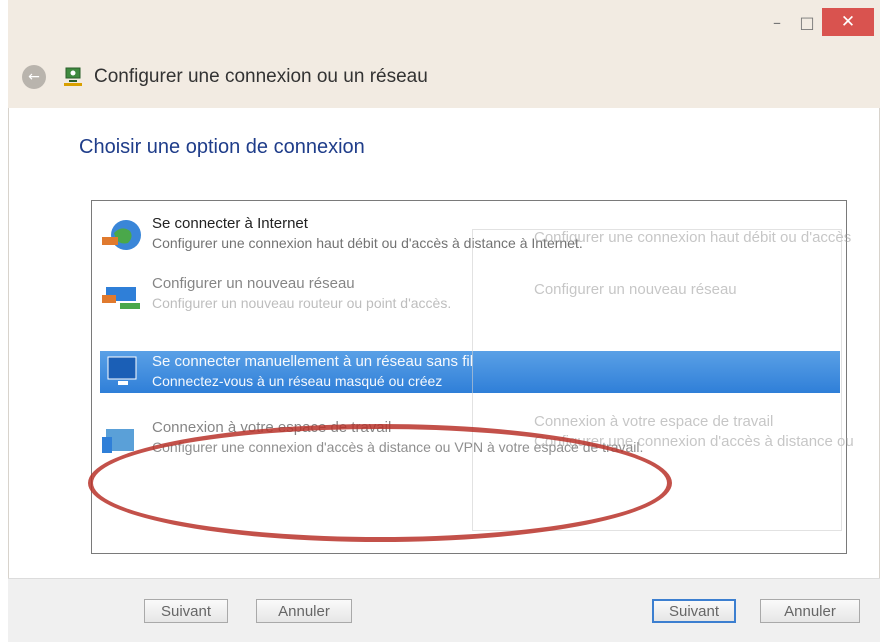 The image size is (882, 642). I want to click on network-setup-icon, so click(73, 77).